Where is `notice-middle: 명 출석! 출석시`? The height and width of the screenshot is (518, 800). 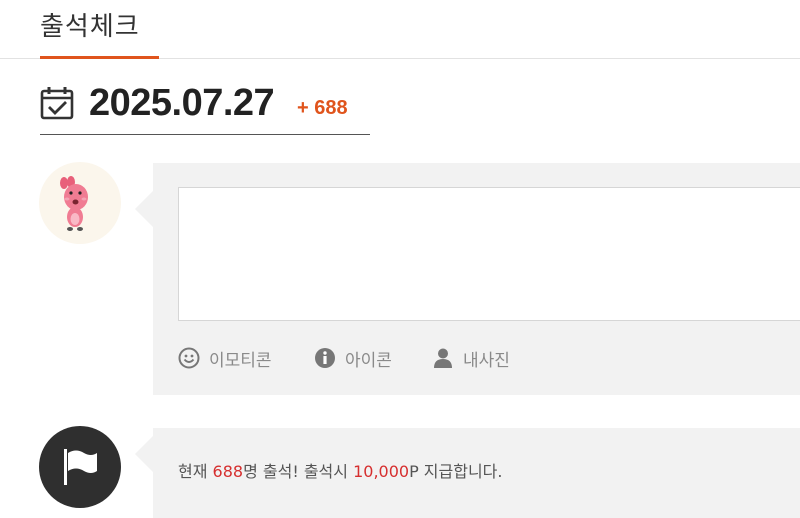
notice-middle: 명 출석! 출석시 is located at coordinates (298, 471).